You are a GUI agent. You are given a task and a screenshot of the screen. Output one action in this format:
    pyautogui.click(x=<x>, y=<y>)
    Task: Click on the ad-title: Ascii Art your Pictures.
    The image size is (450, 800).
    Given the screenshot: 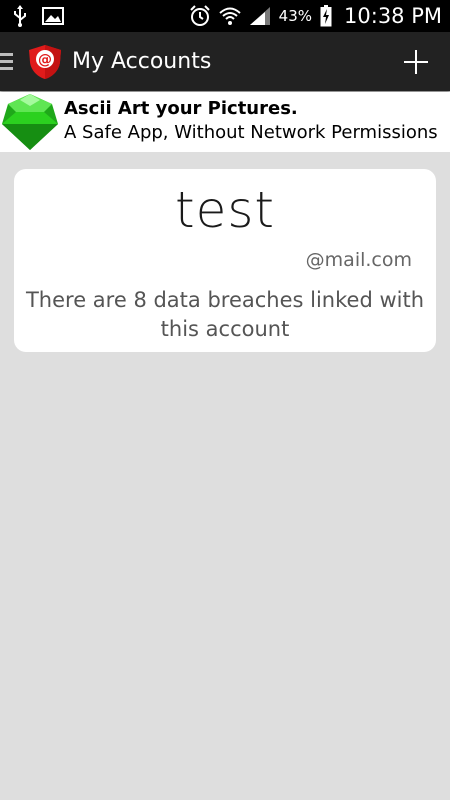 What is the action you would take?
    pyautogui.click(x=181, y=108)
    